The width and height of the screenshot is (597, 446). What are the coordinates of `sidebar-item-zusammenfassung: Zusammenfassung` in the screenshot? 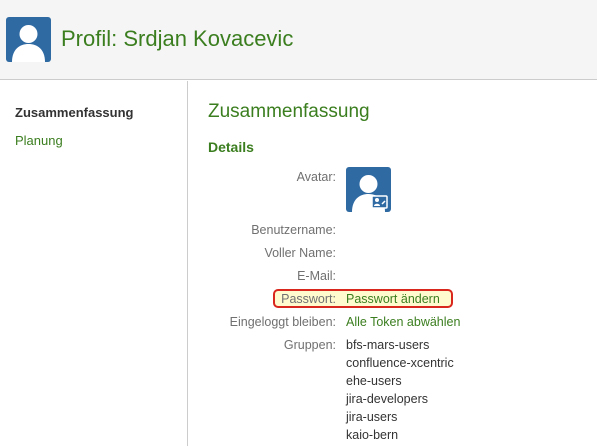 It's located at (74, 112).